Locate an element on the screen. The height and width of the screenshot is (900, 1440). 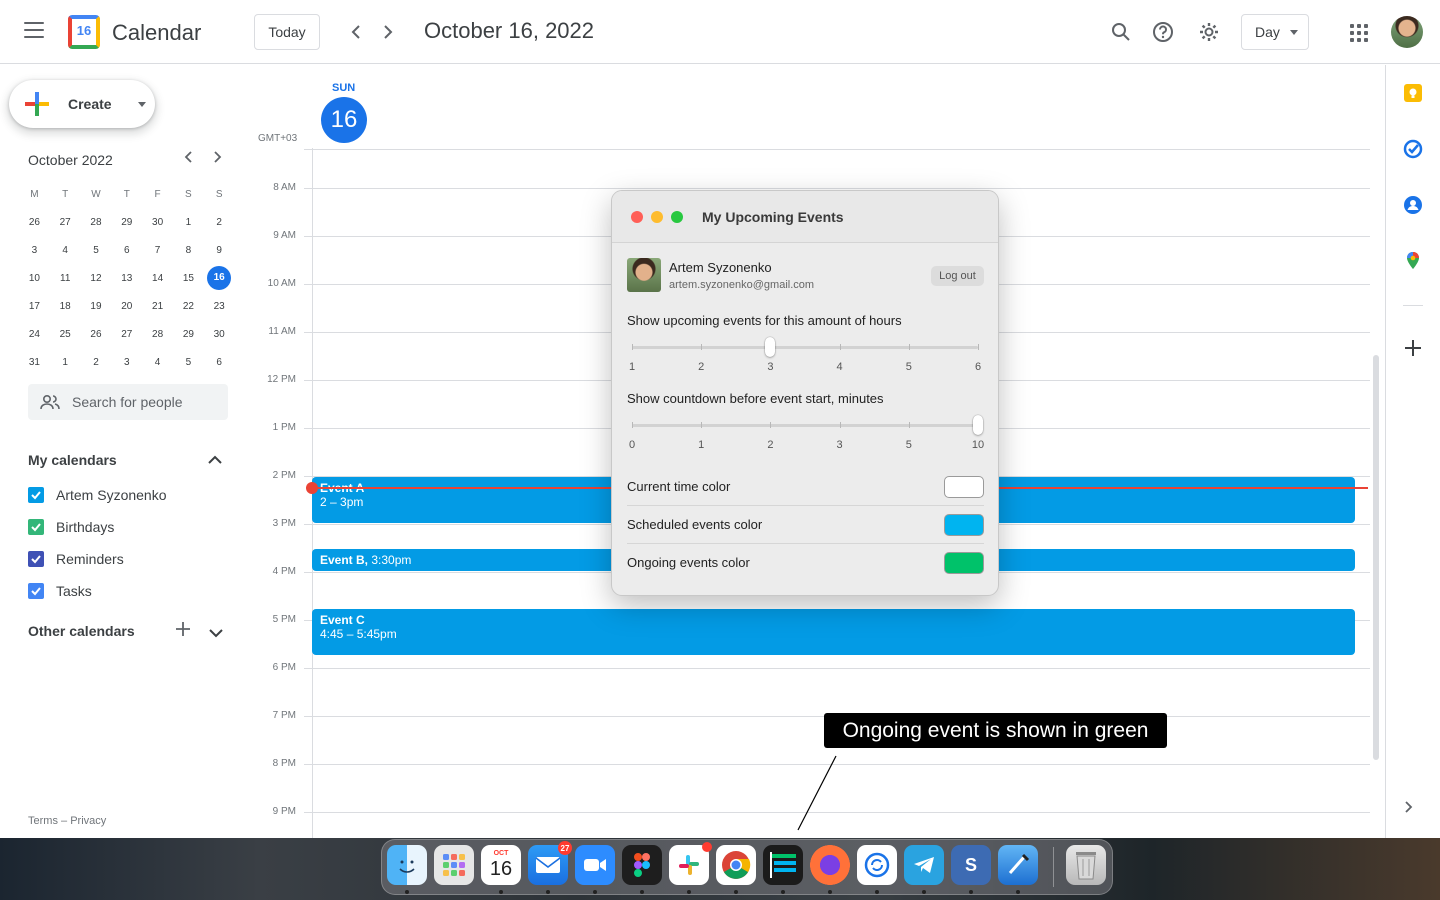
calendar-item: Tasks is located at coordinates (60, 591).